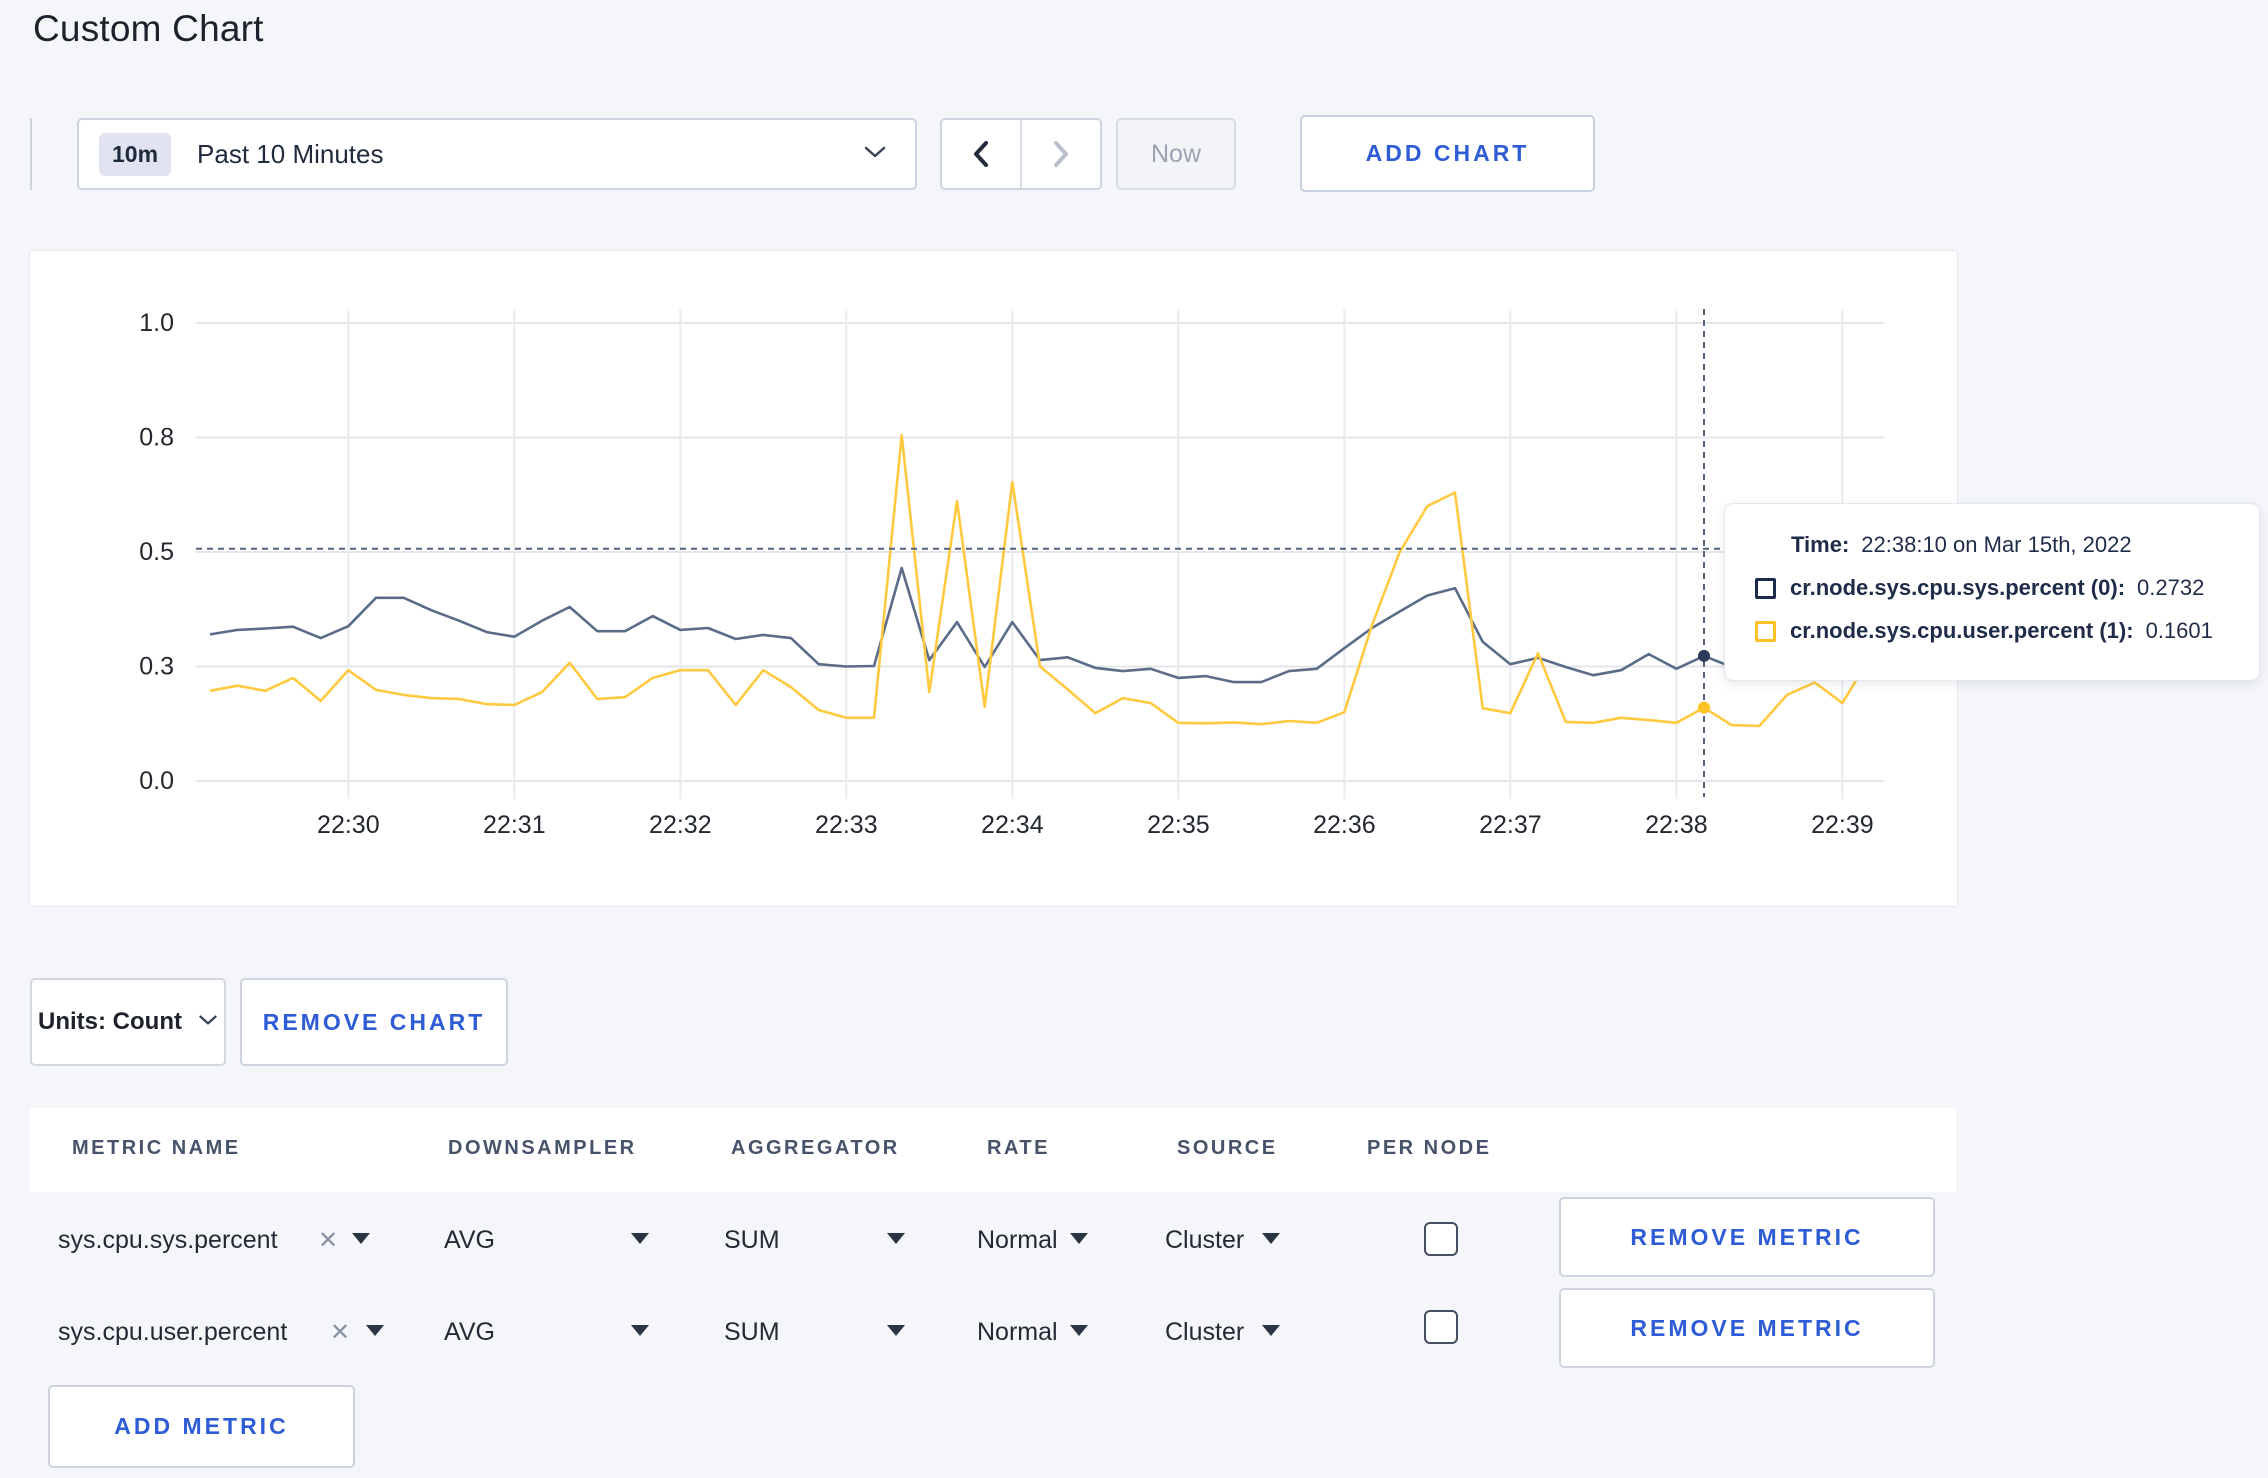 The width and height of the screenshot is (2268, 1478). Describe the element at coordinates (148, 28) in the screenshot. I see `page-title: Custom Chart` at that location.